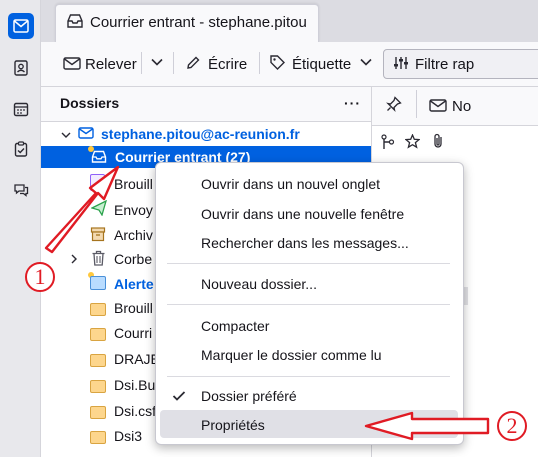  What do you see at coordinates (135, 411) in the screenshot?
I see `folder-label: Dsi.csf` at bounding box center [135, 411].